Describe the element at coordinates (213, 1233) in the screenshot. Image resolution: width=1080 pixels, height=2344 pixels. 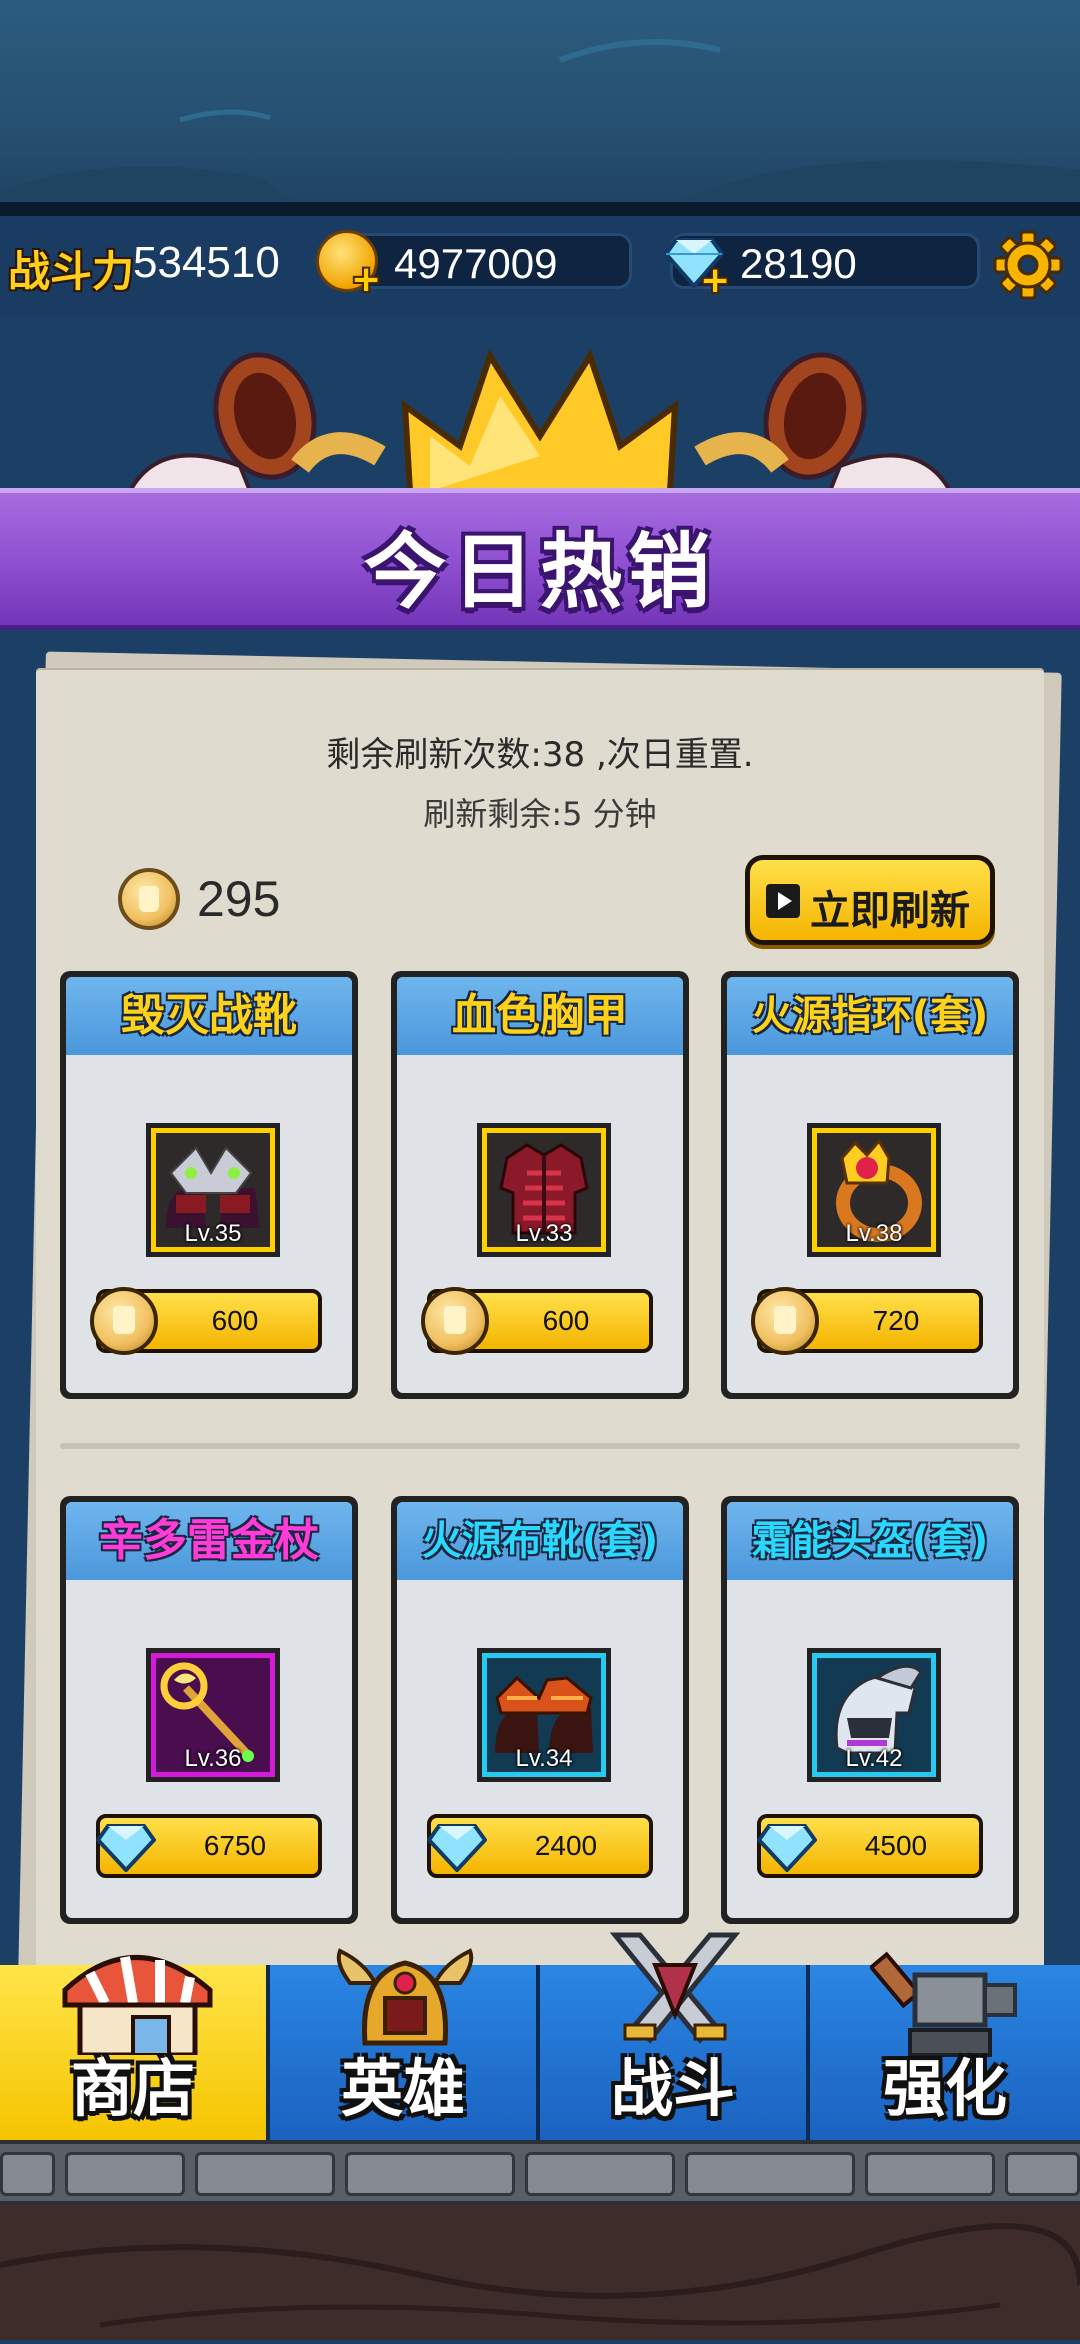
I see `item-level: Lv.35` at that location.